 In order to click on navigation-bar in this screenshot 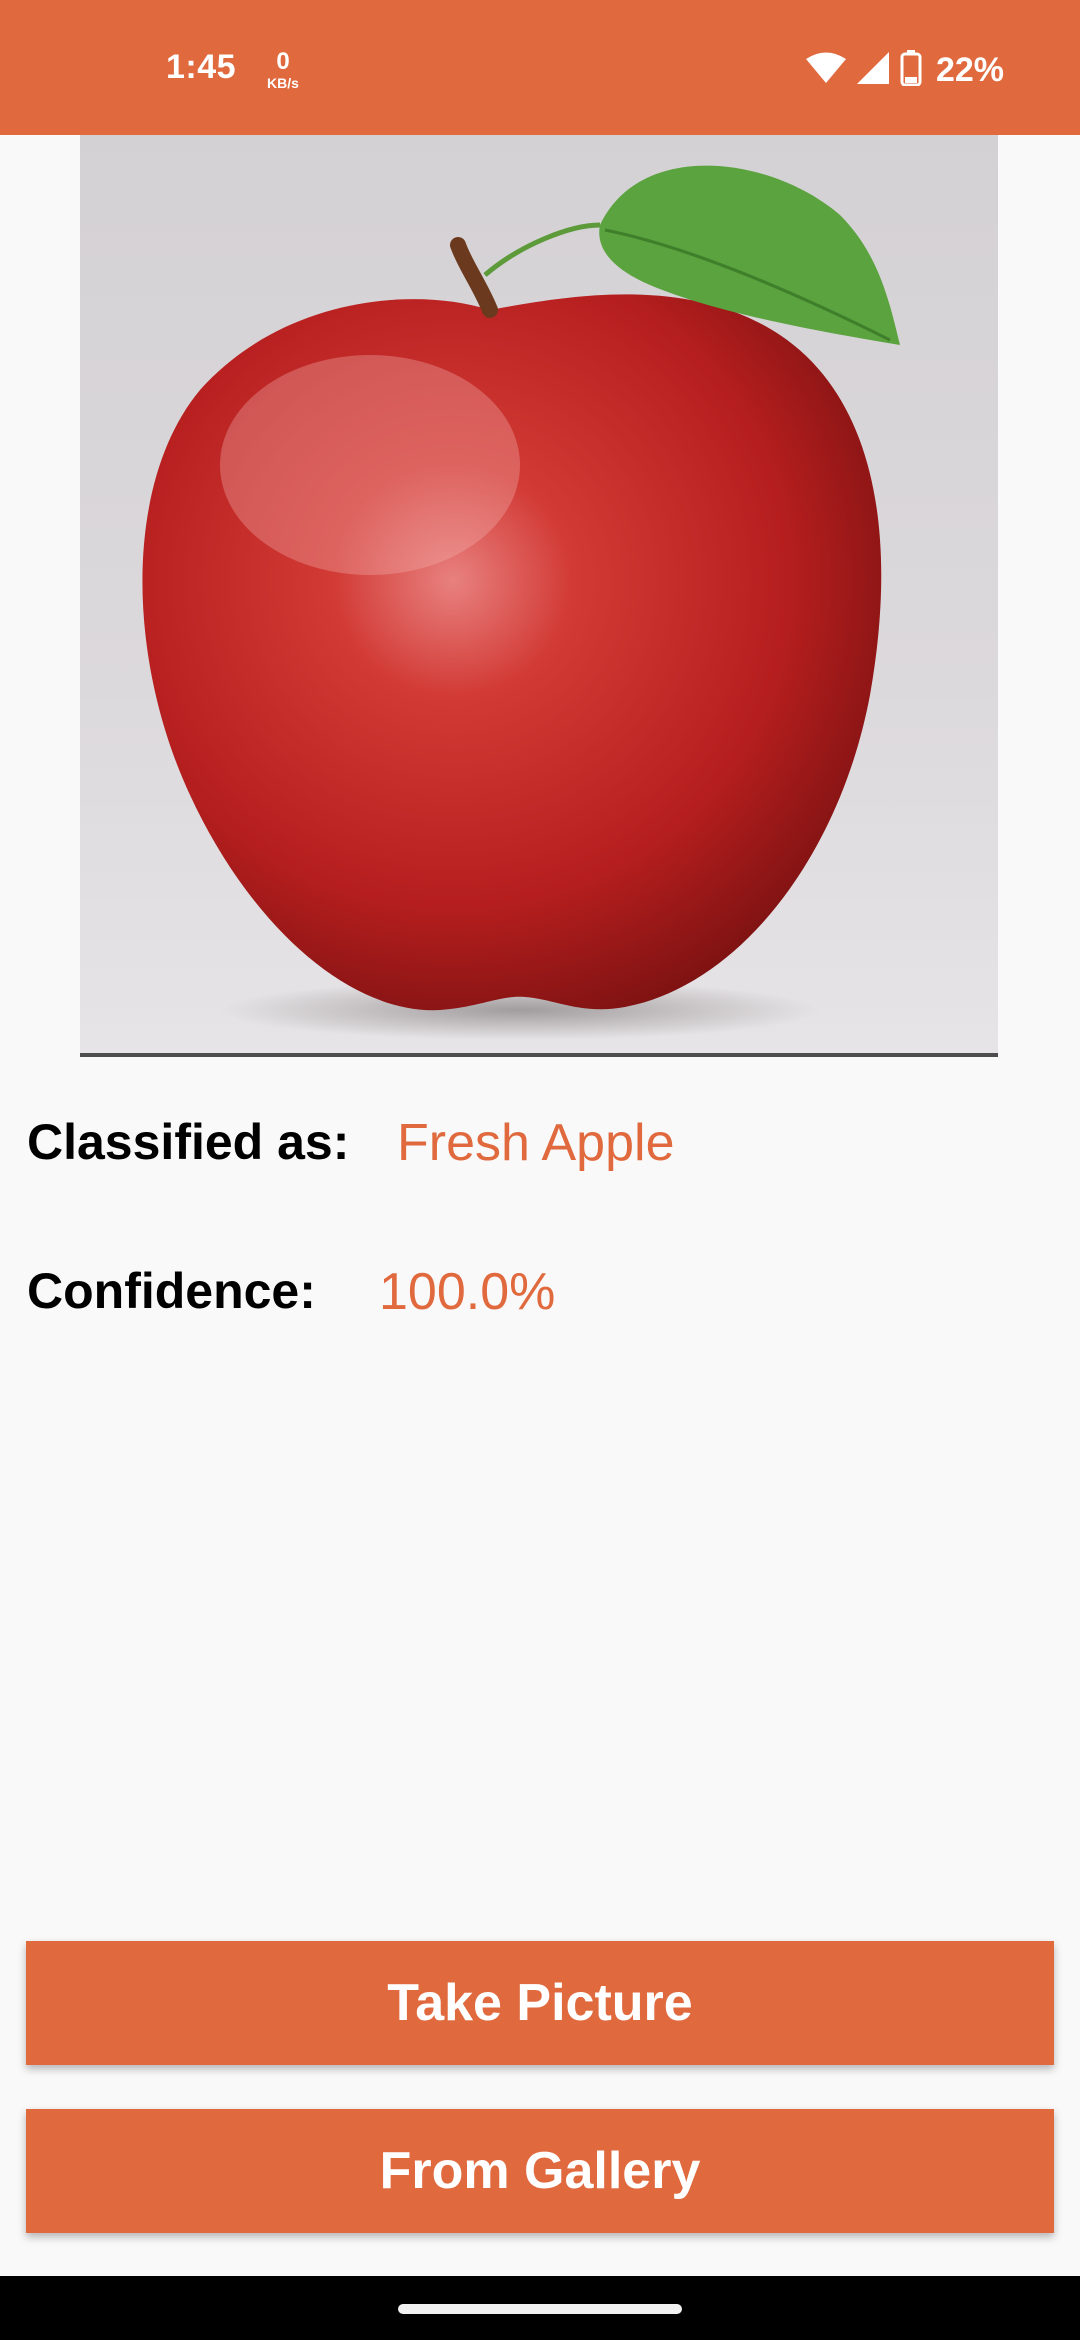, I will do `click(540, 2308)`.